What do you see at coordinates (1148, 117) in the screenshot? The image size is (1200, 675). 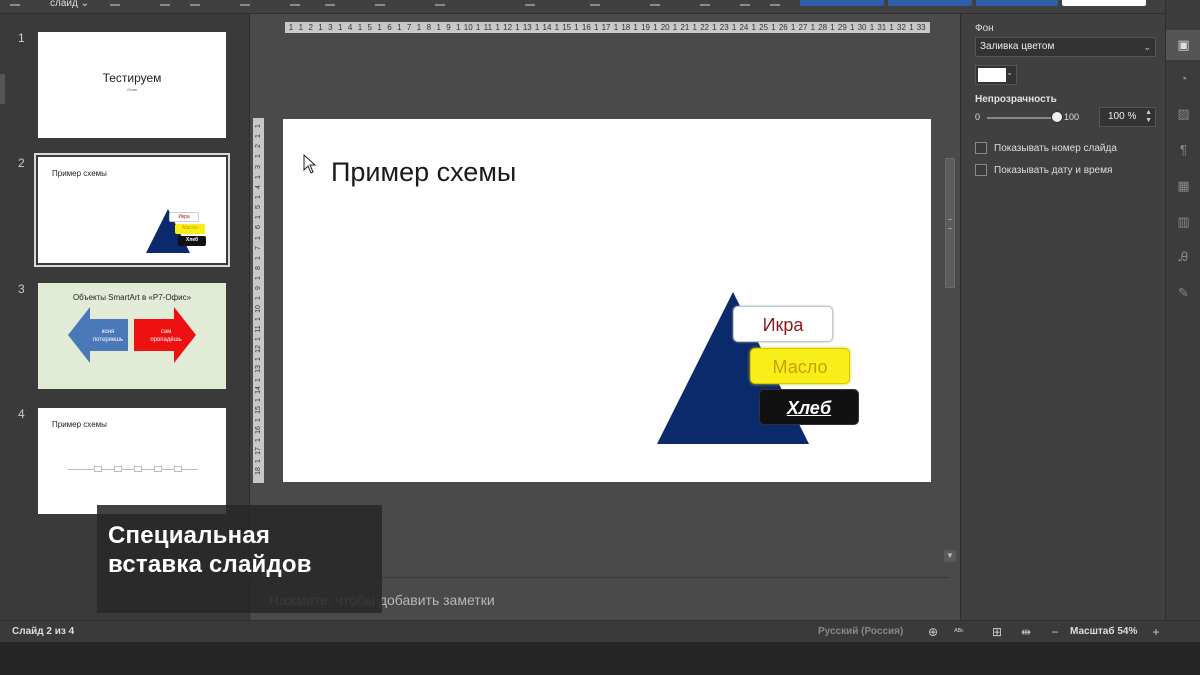 I see `spinner-arrows-icon: ▲ ▼` at bounding box center [1148, 117].